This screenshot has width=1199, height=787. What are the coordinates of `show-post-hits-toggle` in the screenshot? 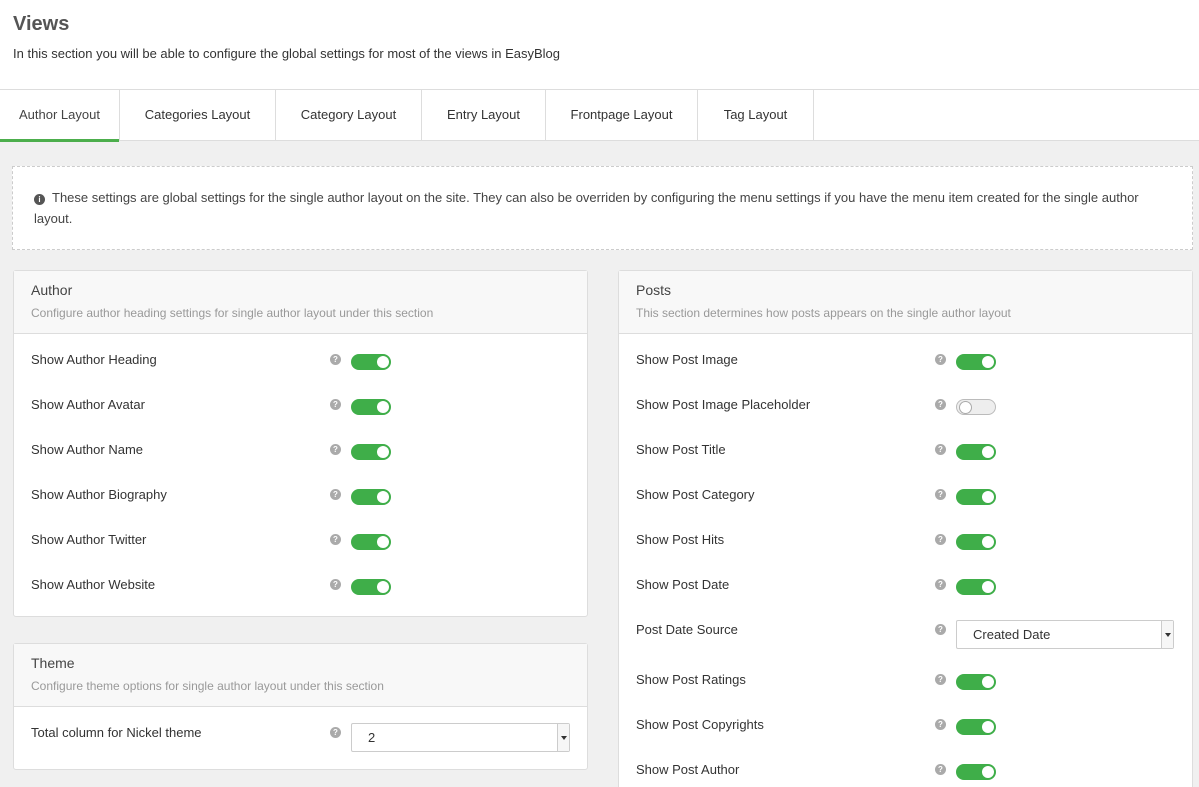 It's located at (976, 542).